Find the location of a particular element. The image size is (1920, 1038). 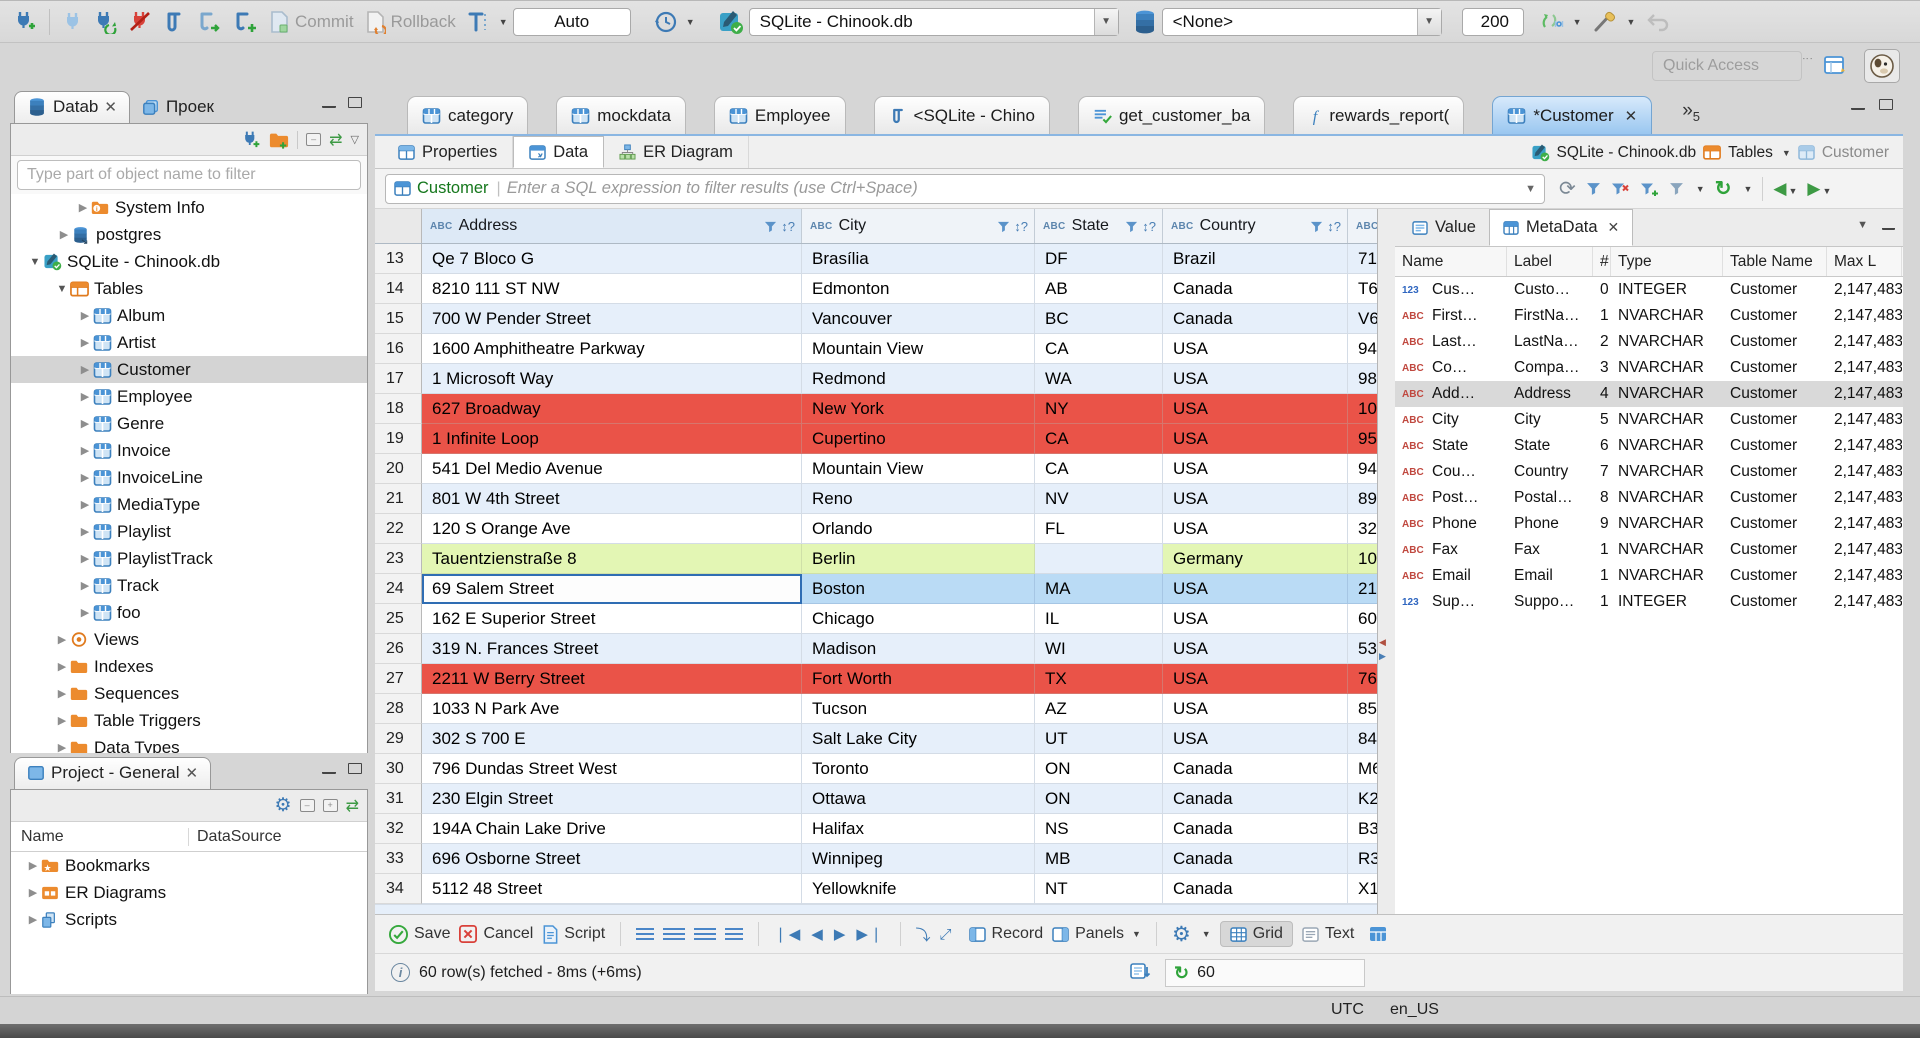

tree-item-track: ▶ Track is located at coordinates (189, 585).